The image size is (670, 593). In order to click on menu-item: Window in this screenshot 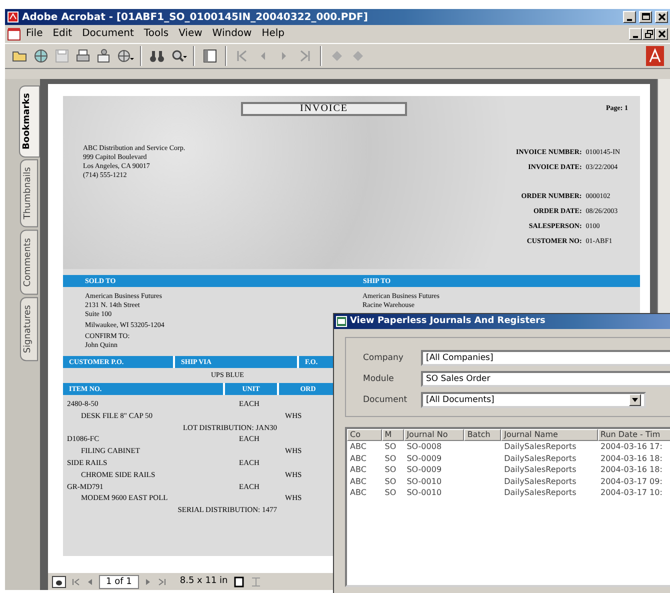, I will do `click(232, 34)`.